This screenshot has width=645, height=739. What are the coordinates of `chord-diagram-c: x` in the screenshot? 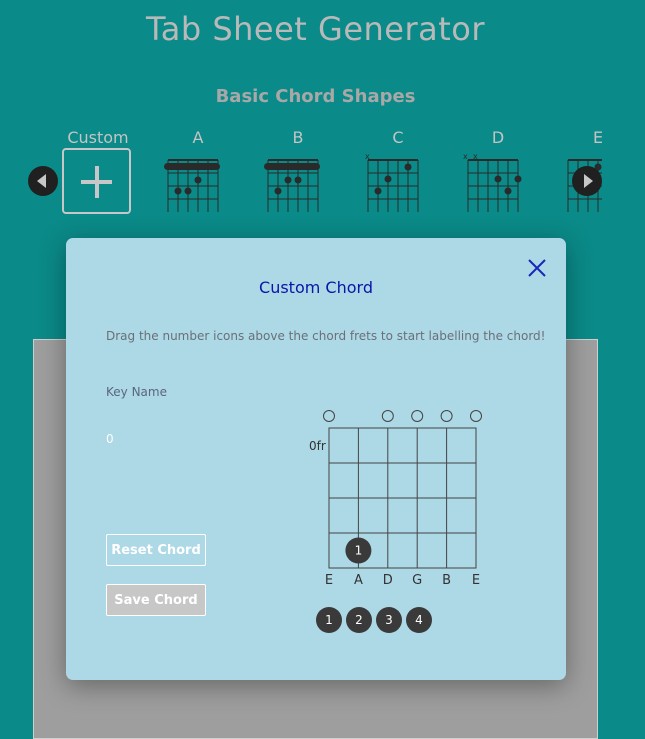 It's located at (392, 182).